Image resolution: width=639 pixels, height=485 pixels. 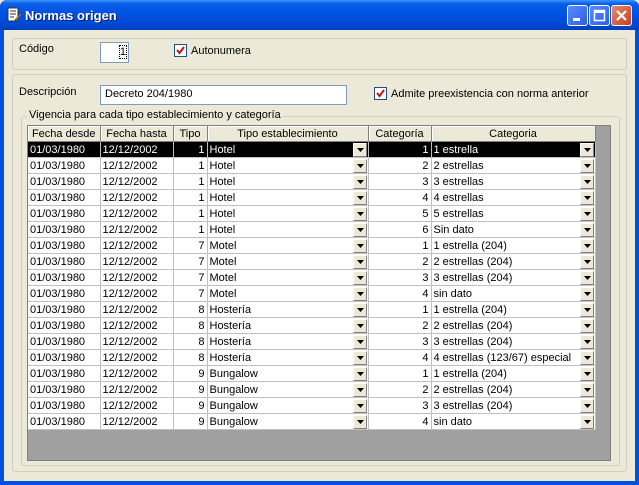 I want to click on table-row: 01/03/1980 12/12/2002 7 Motel 4 sin dato, so click(x=312, y=293).